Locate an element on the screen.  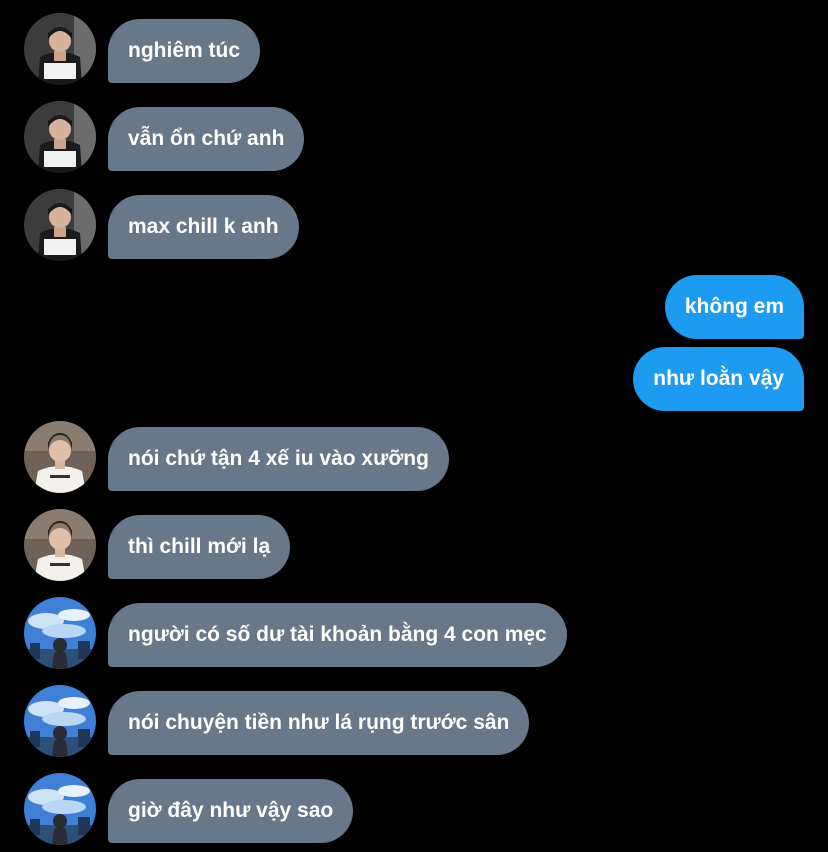
message-row-outgoing: như loằn vậy is located at coordinates (414, 379).